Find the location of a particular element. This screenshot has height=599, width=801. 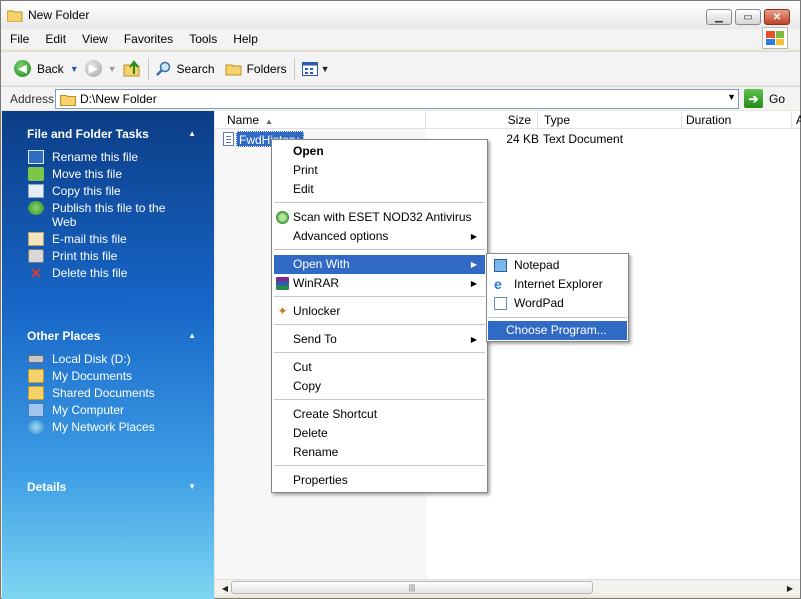

scroll-right-icon: ▶ is located at coordinates (790, 588).